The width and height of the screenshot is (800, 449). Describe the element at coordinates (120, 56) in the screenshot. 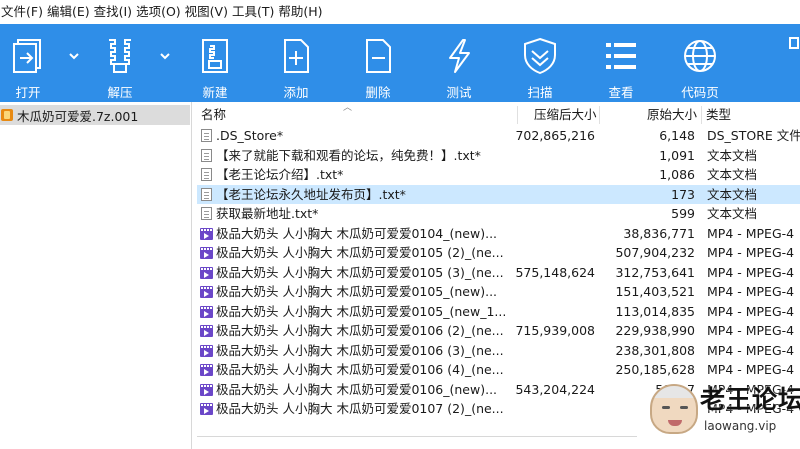

I see `extract-icon` at that location.